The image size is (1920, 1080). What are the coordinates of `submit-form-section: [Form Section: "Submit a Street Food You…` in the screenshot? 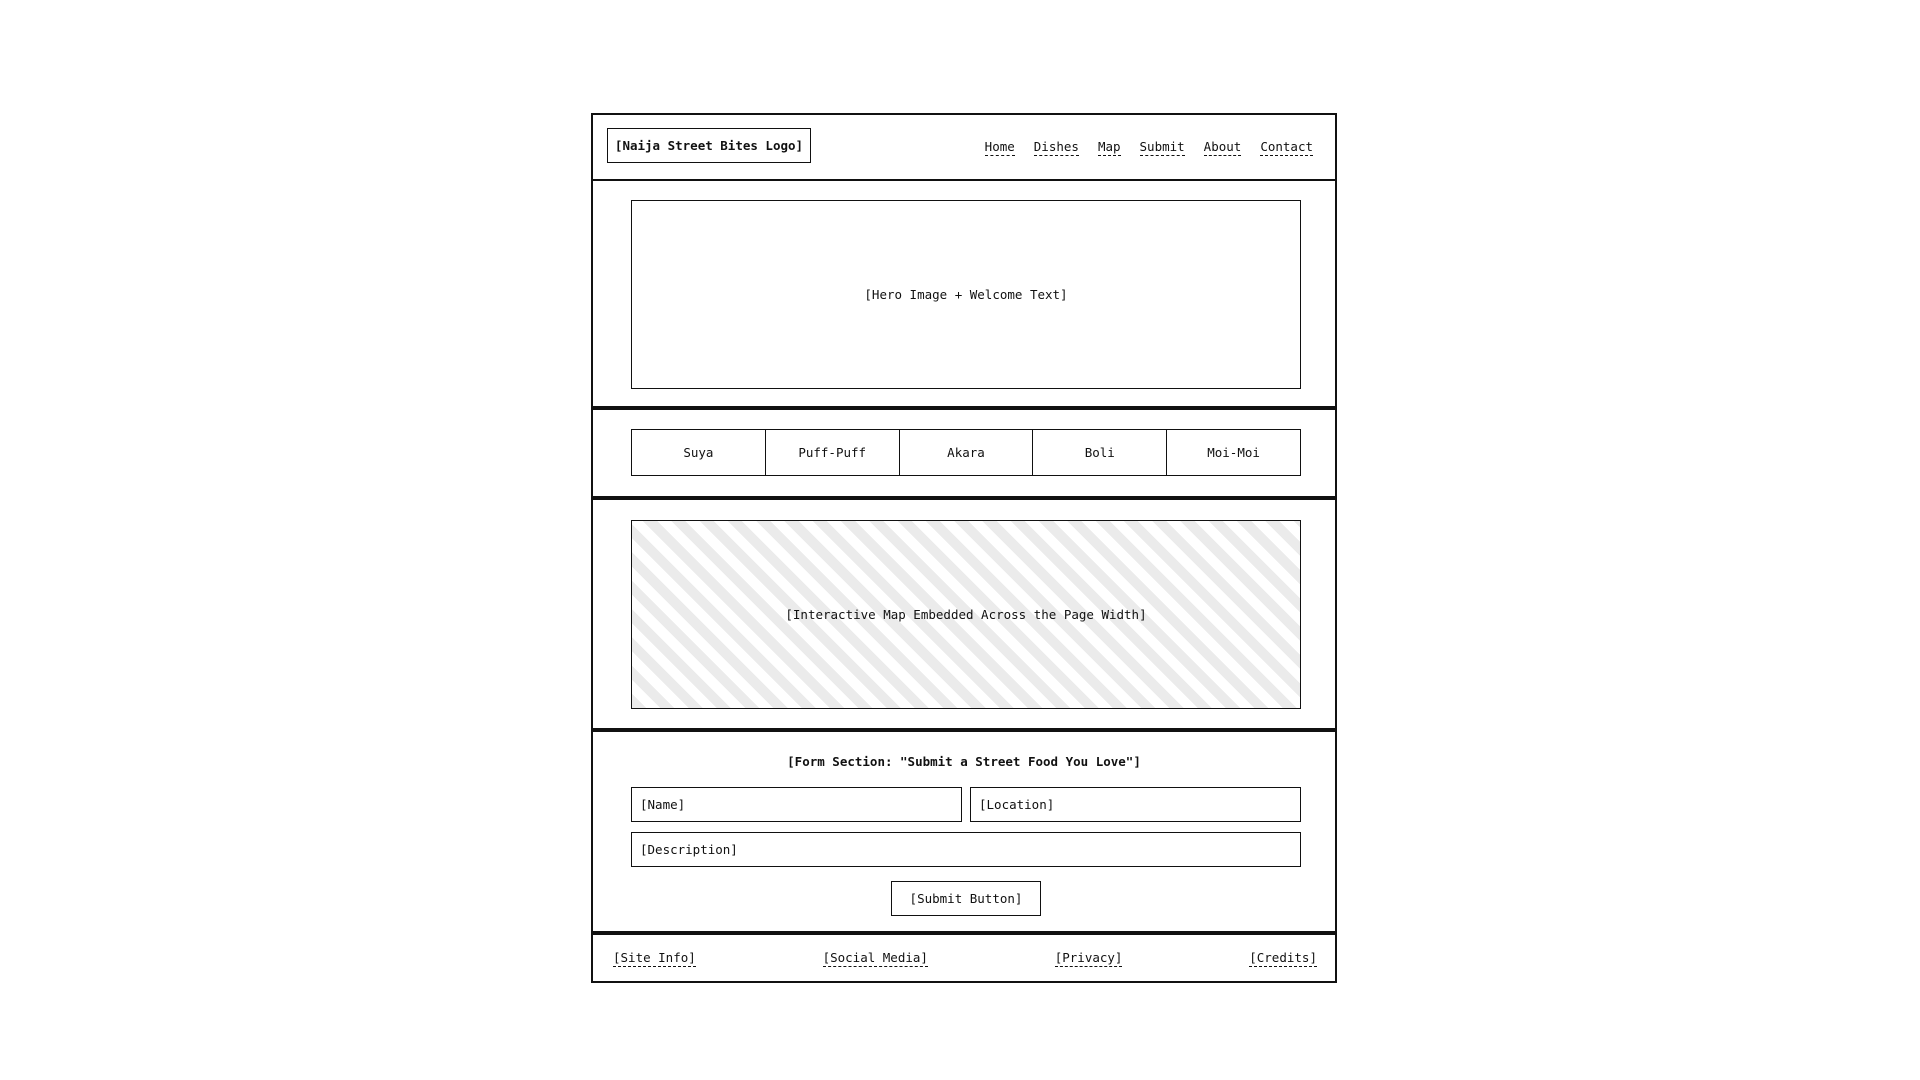 It's located at (964, 833).